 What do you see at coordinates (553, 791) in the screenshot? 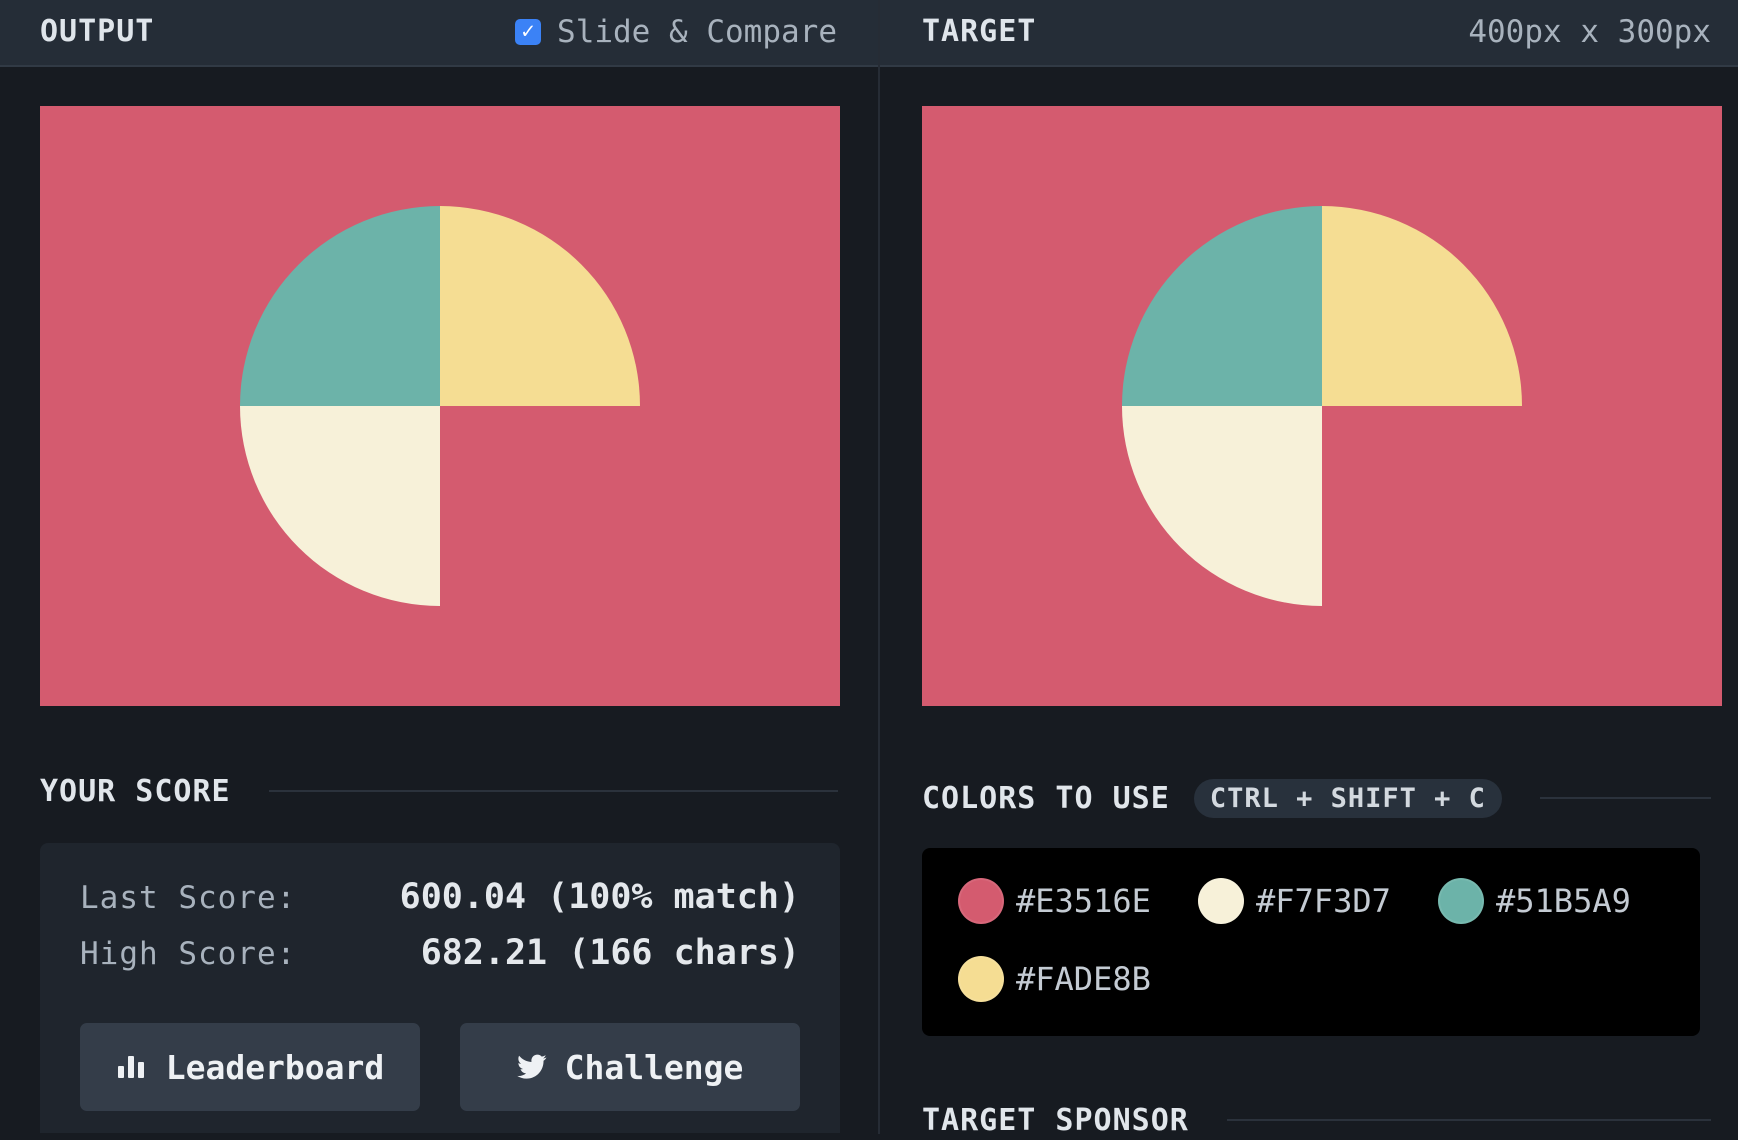
I see `score-heading-rule` at bounding box center [553, 791].